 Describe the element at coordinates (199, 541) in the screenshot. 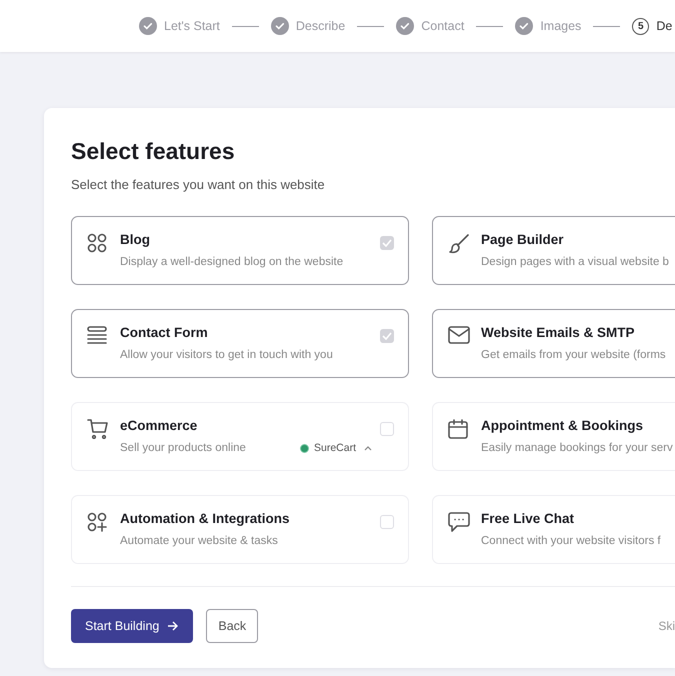

I see `feature-description: Automate your website & tasks` at that location.